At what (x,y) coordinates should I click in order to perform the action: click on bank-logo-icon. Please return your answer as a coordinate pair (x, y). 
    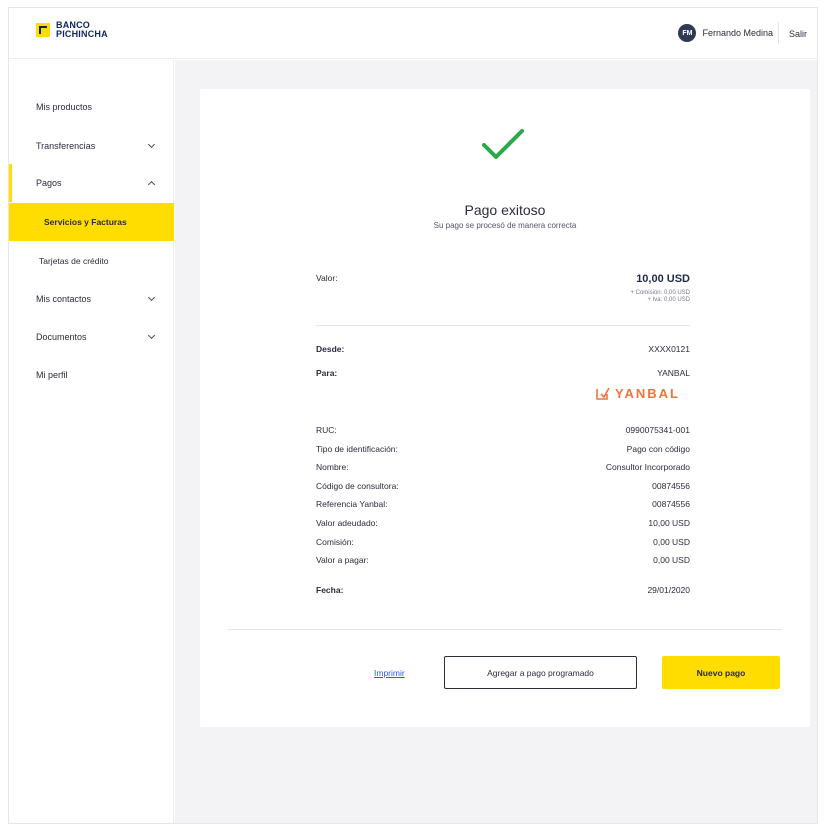
    Looking at the image, I should click on (43, 30).